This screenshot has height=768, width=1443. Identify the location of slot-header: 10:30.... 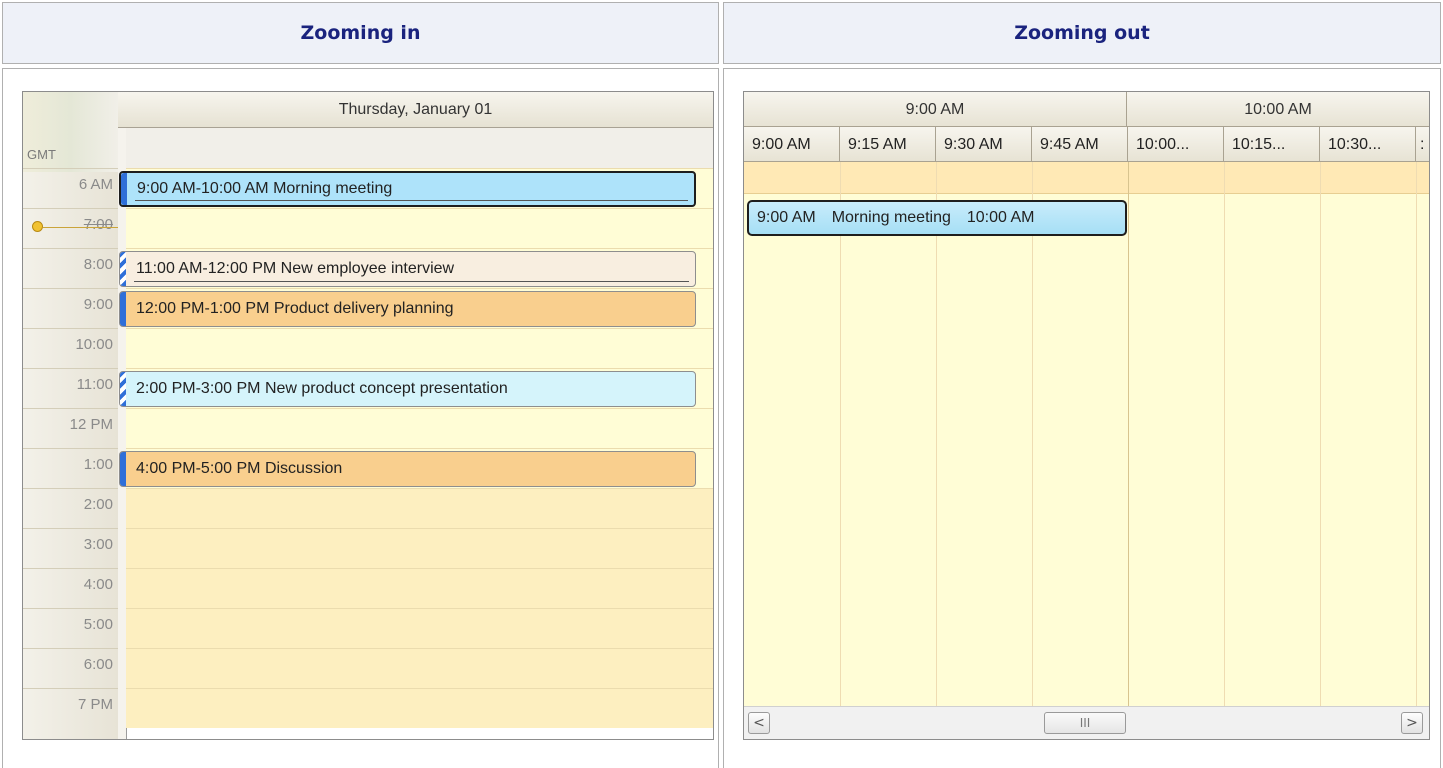
(1368, 144).